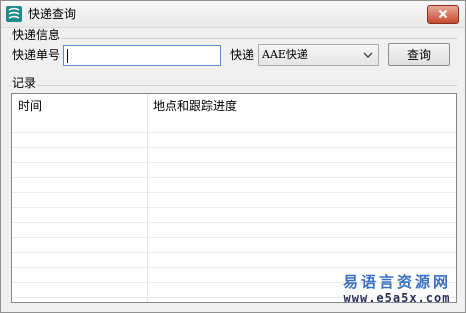 The image size is (466, 313). I want to click on list-header: 时间 地点和跟踪进度, so click(234, 106).